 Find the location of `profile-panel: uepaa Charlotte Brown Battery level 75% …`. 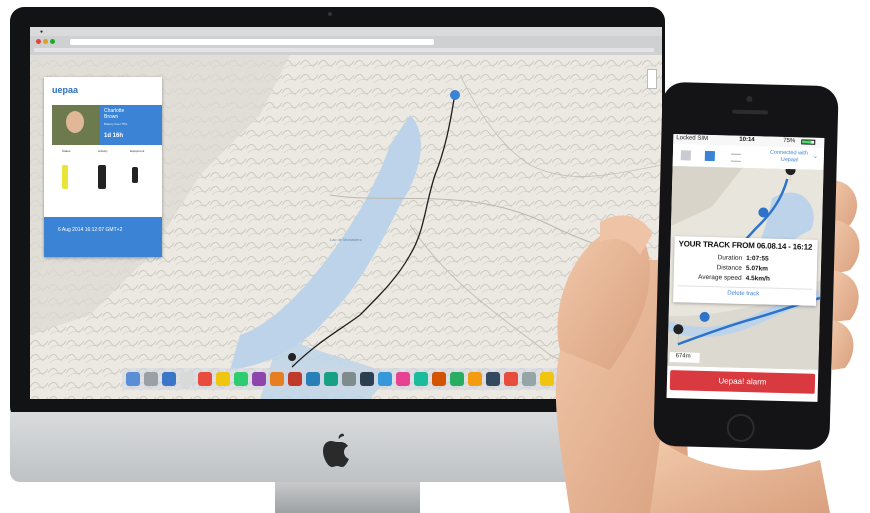

profile-panel: uepaa Charlotte Brown Battery level 75% … is located at coordinates (103, 167).